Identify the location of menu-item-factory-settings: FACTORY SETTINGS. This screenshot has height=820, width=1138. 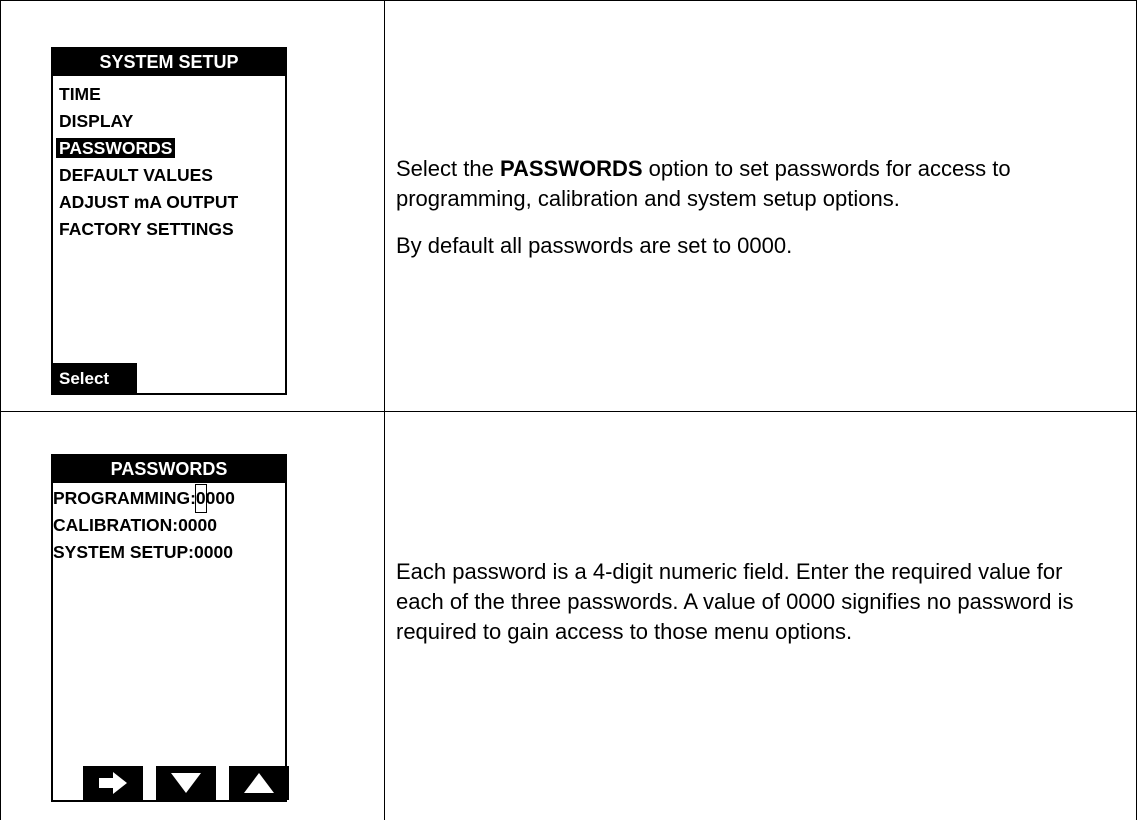
(169, 229).